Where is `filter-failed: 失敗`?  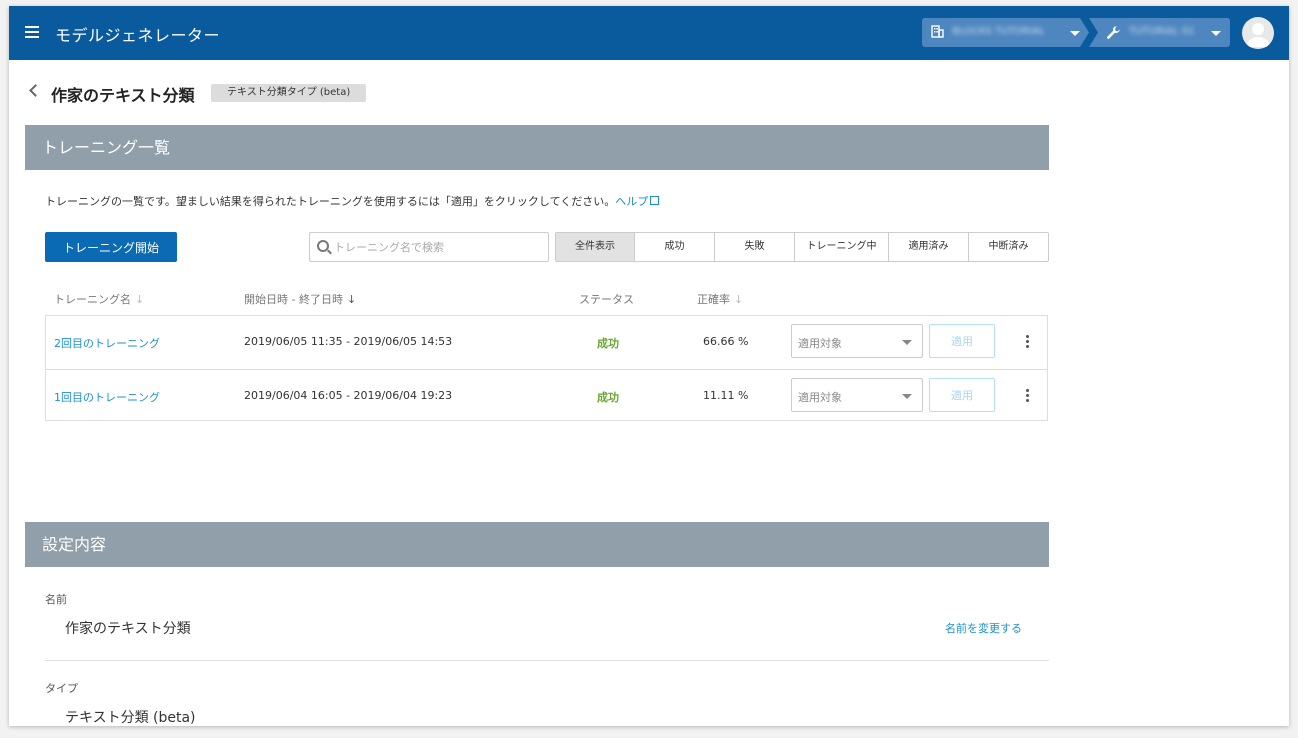 filter-failed: 失敗 is located at coordinates (755, 247).